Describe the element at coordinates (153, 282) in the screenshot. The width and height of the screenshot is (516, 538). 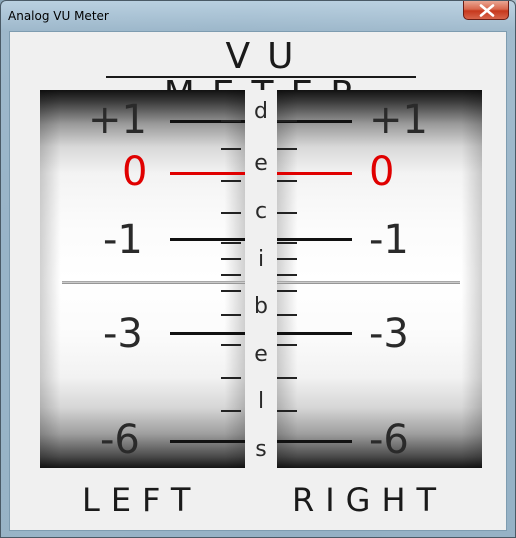
I see `left-needle` at that location.